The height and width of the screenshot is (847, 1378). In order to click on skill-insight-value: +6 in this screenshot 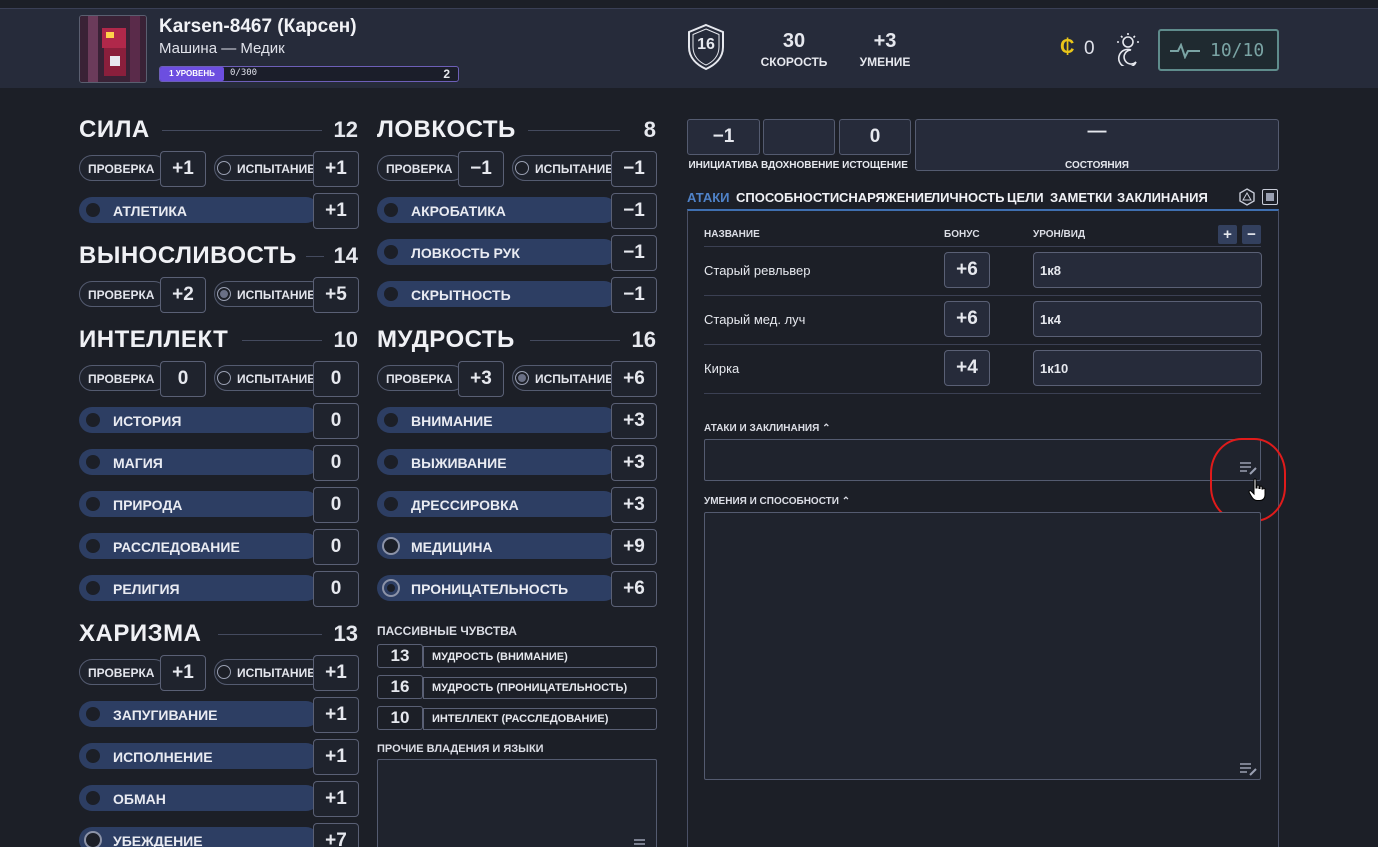, I will do `click(634, 589)`.